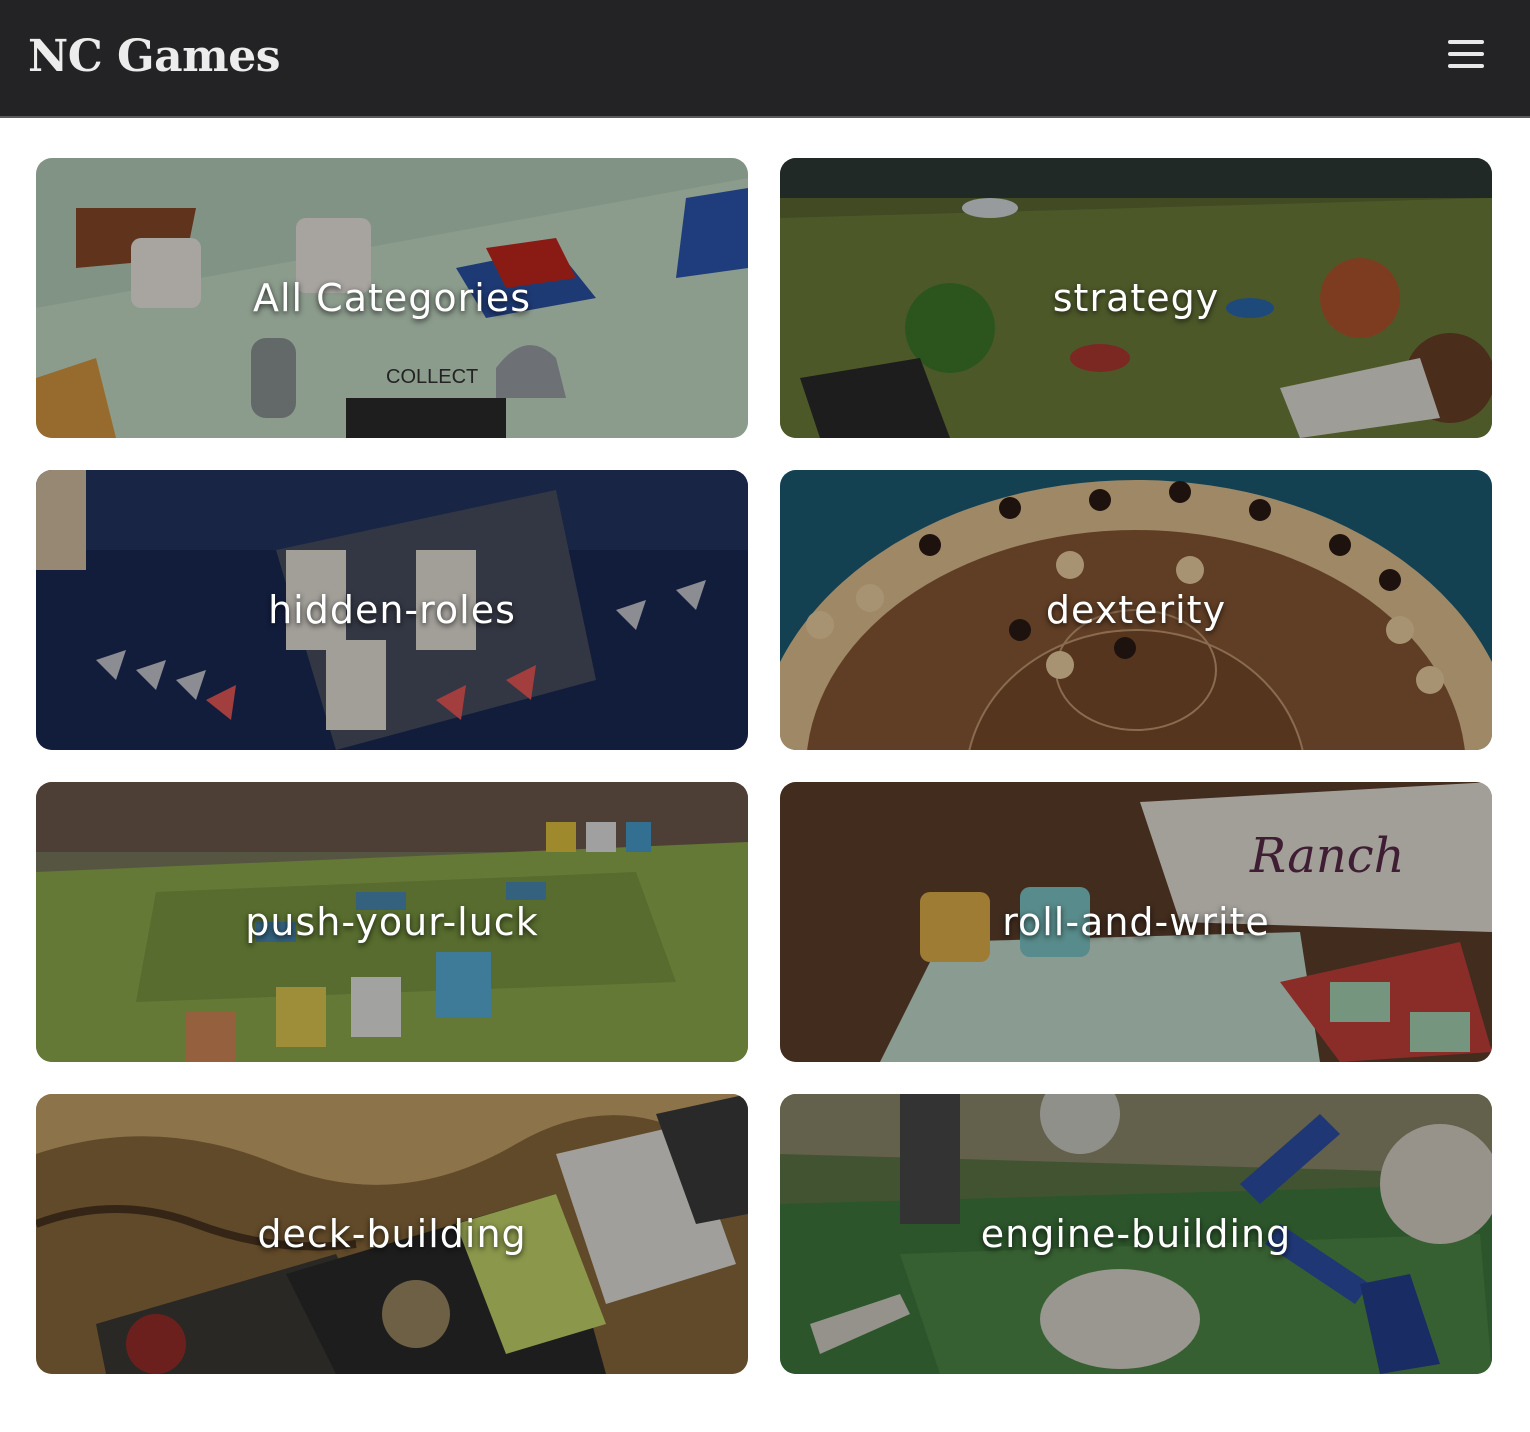  I want to click on category-card-dexterity: dexterity, so click(1136, 610).